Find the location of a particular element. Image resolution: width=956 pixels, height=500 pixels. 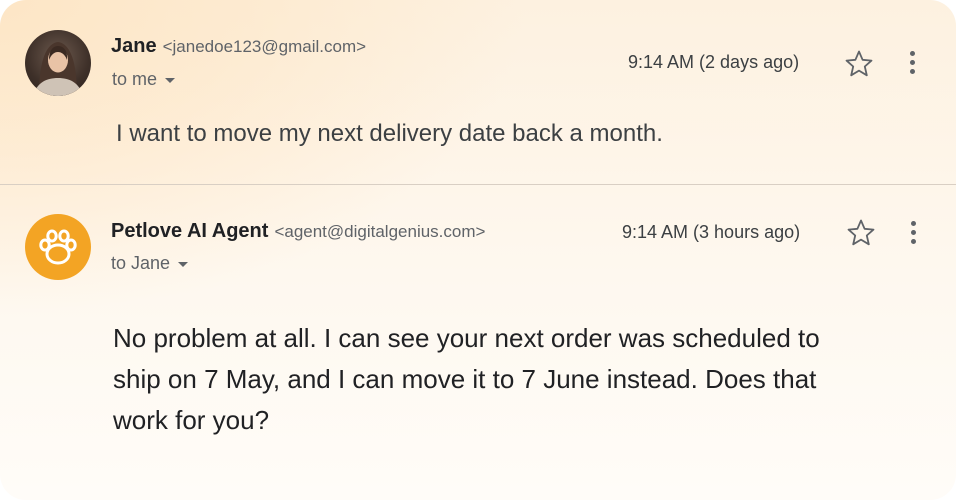

sender-avatar-jane is located at coordinates (58, 63).